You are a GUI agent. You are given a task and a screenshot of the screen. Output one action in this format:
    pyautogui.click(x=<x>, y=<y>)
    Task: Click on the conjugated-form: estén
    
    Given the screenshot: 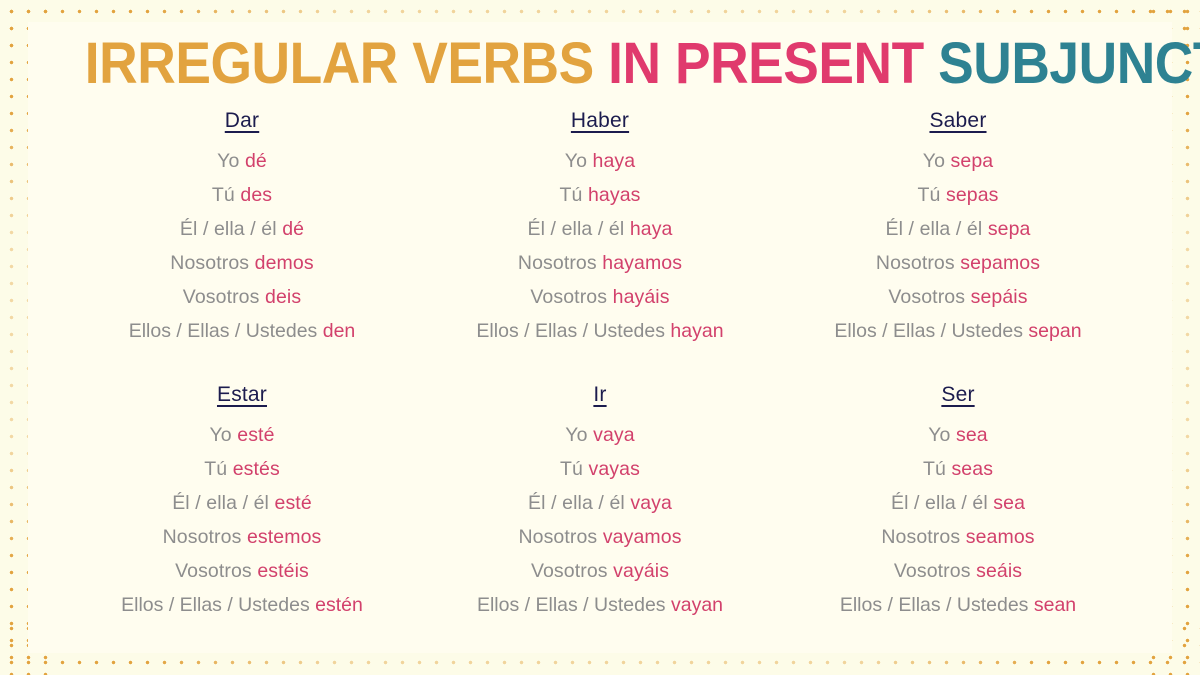 What is the action you would take?
    pyautogui.click(x=339, y=604)
    